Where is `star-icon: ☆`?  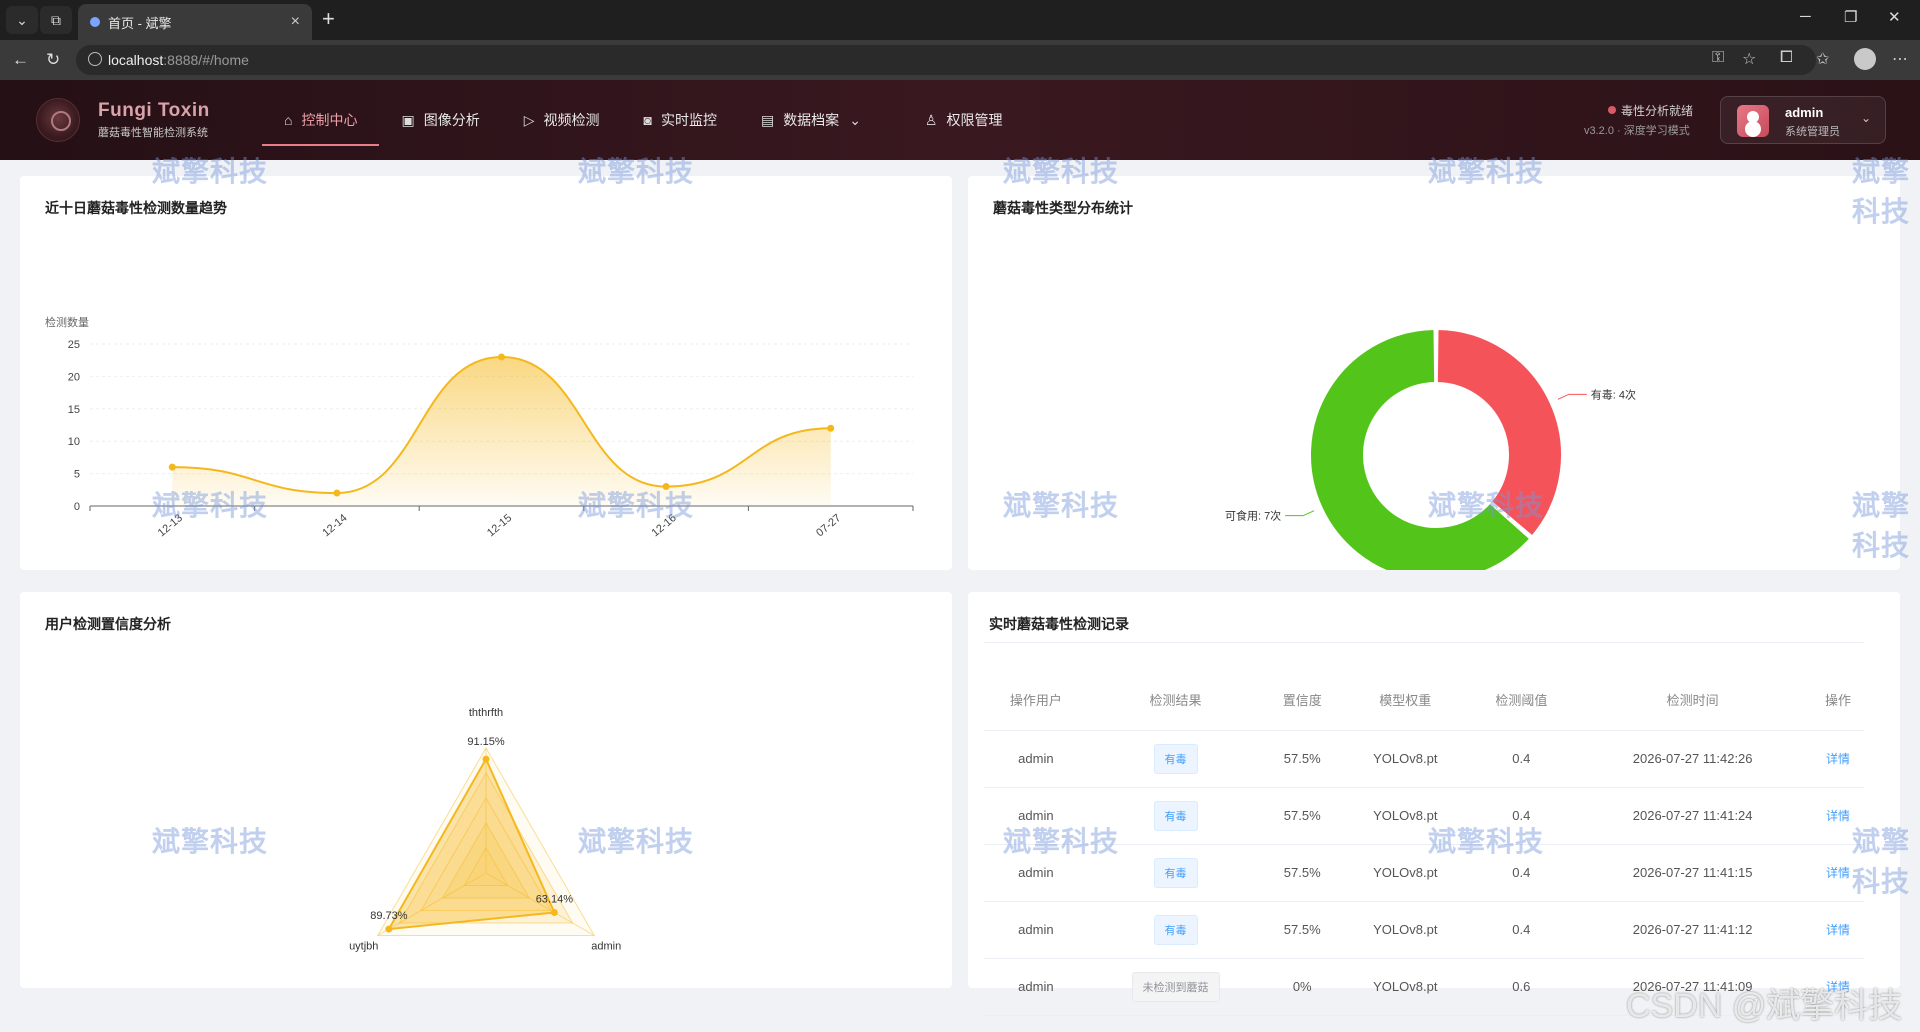
star-icon: ☆ is located at coordinates (1749, 59).